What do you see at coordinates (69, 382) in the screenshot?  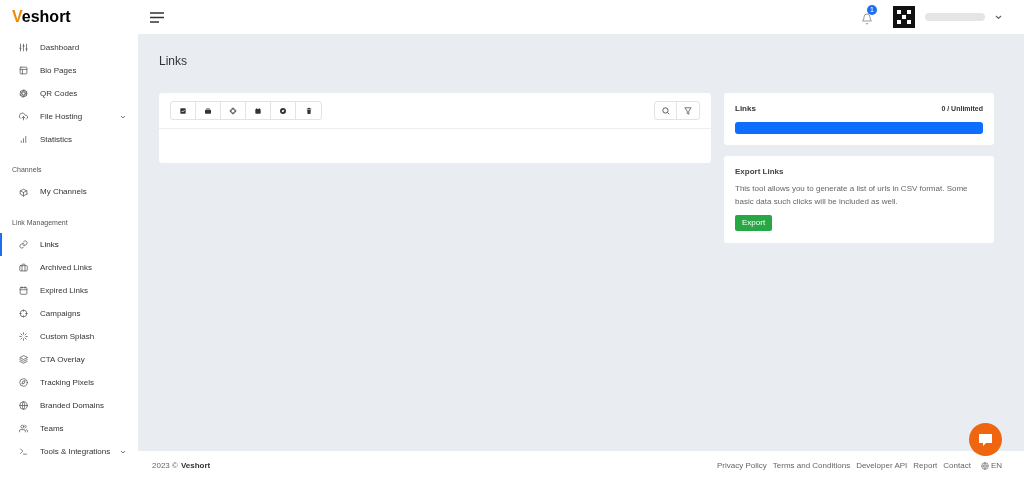 I see `sidebar-item: Tracking Pixels` at bounding box center [69, 382].